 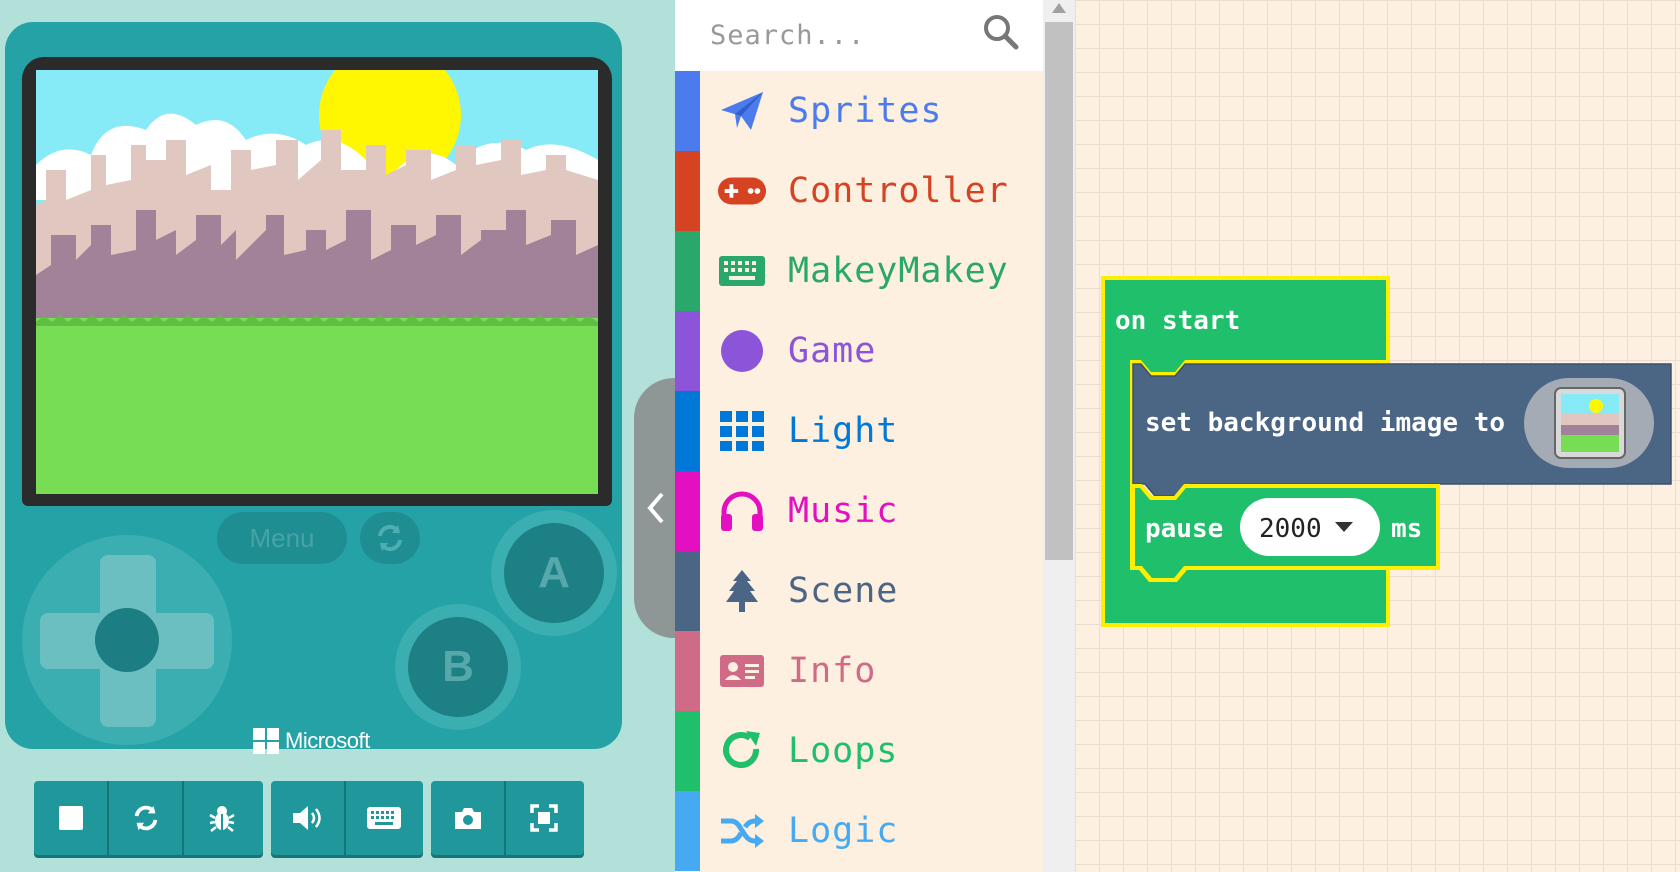 I want to click on toolbox-category-logic: Logic, so click(x=859, y=831).